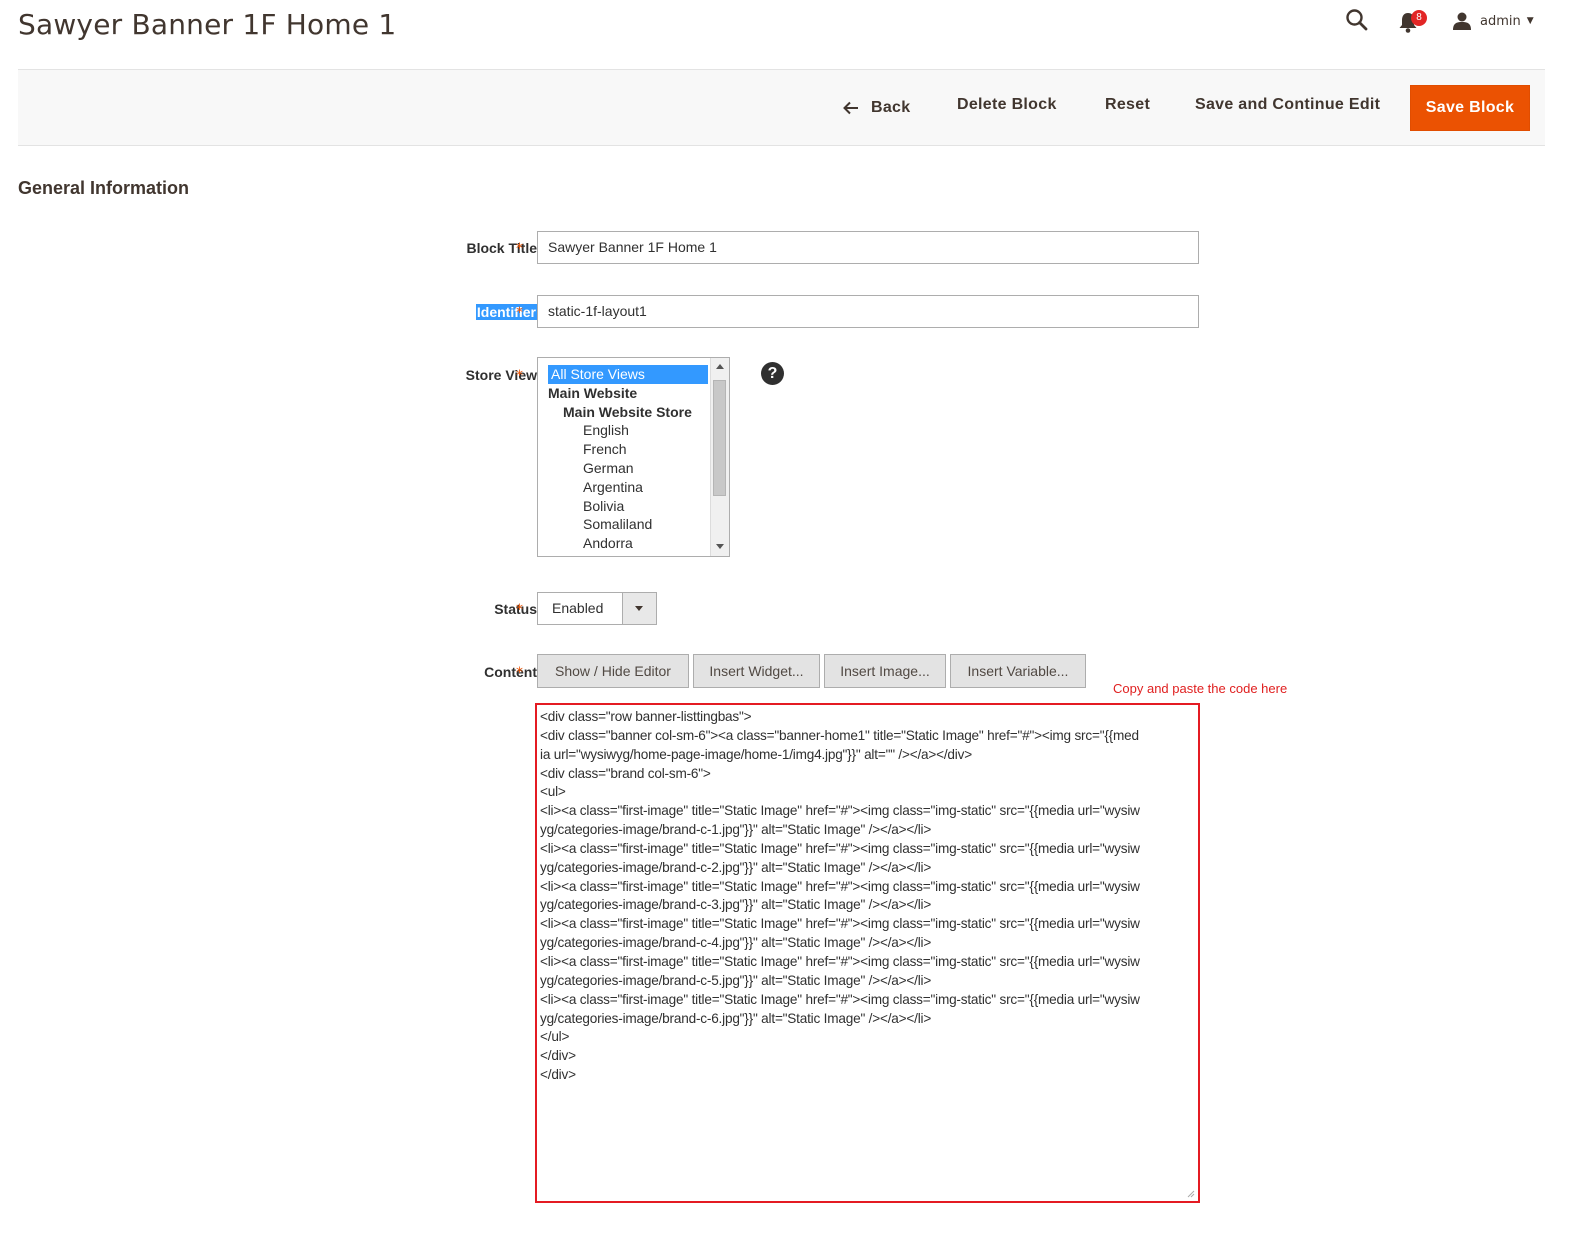  Describe the element at coordinates (1191, 1194) in the screenshot. I see `resize-grip-icon` at that location.